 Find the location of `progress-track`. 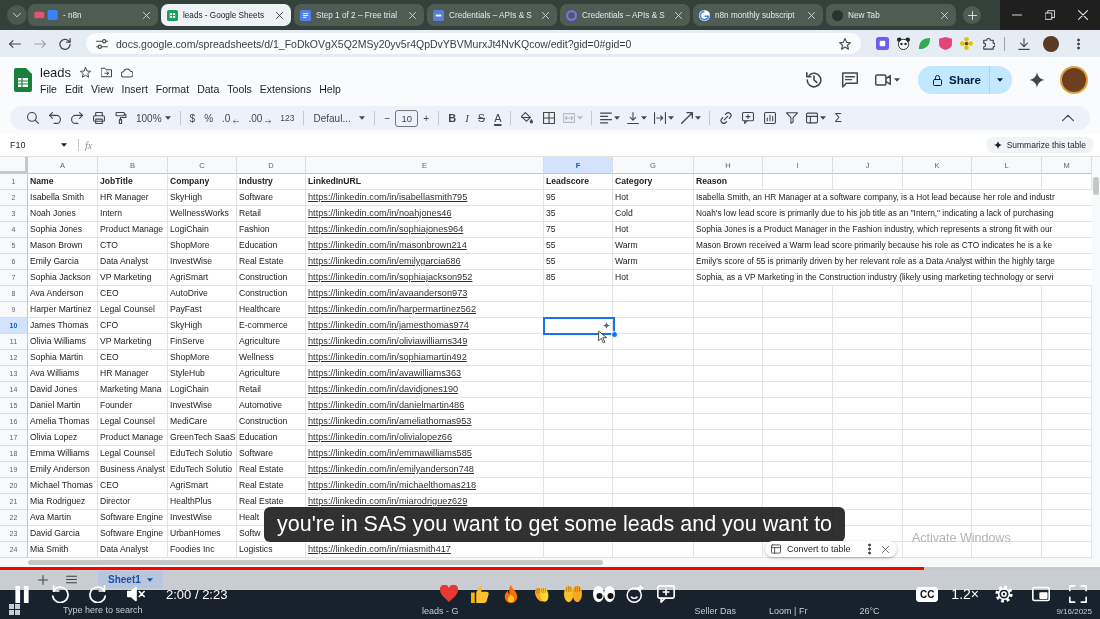

progress-track is located at coordinates (550, 568).